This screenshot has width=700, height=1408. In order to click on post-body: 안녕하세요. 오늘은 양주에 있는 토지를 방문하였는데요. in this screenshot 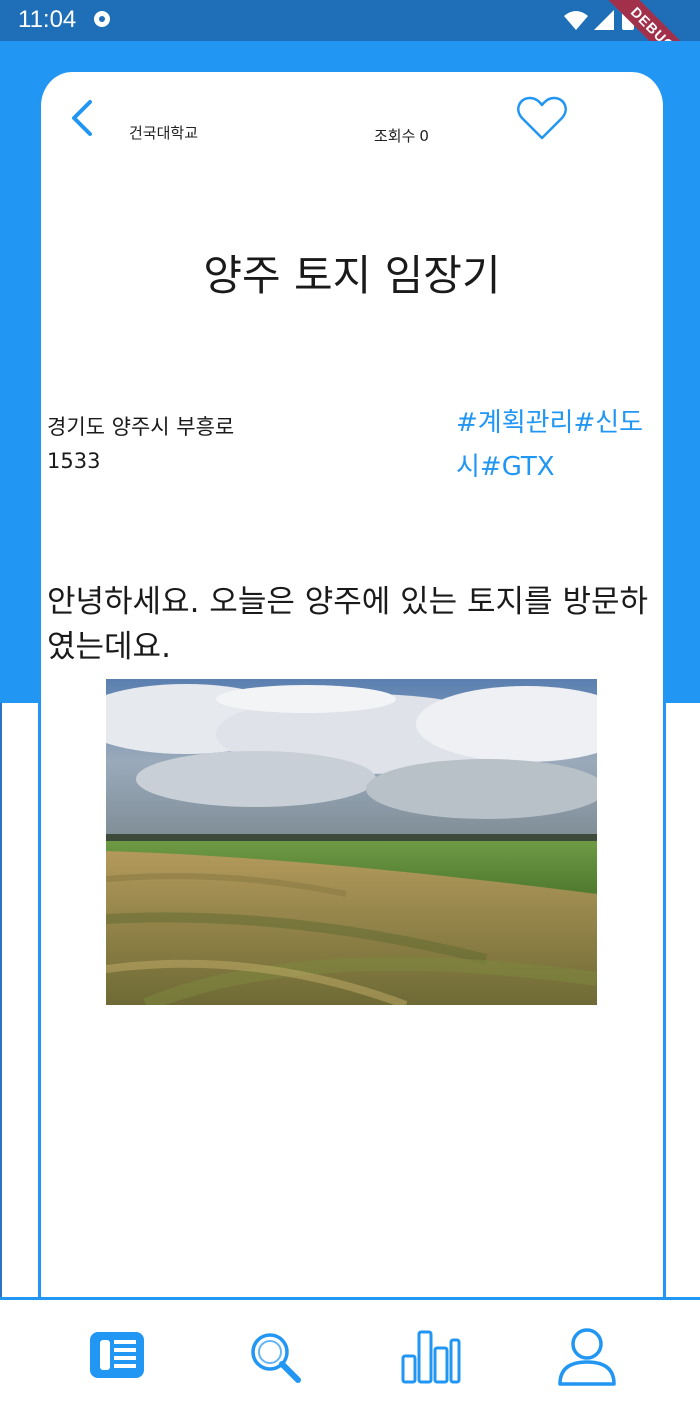, I will do `click(348, 624)`.